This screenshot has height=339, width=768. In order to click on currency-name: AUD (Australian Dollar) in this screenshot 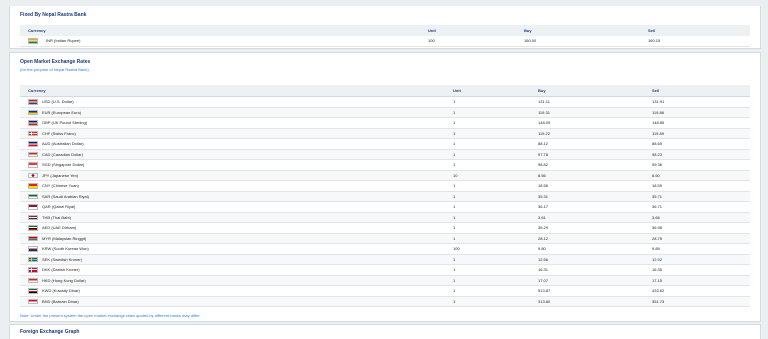, I will do `click(63, 143)`.